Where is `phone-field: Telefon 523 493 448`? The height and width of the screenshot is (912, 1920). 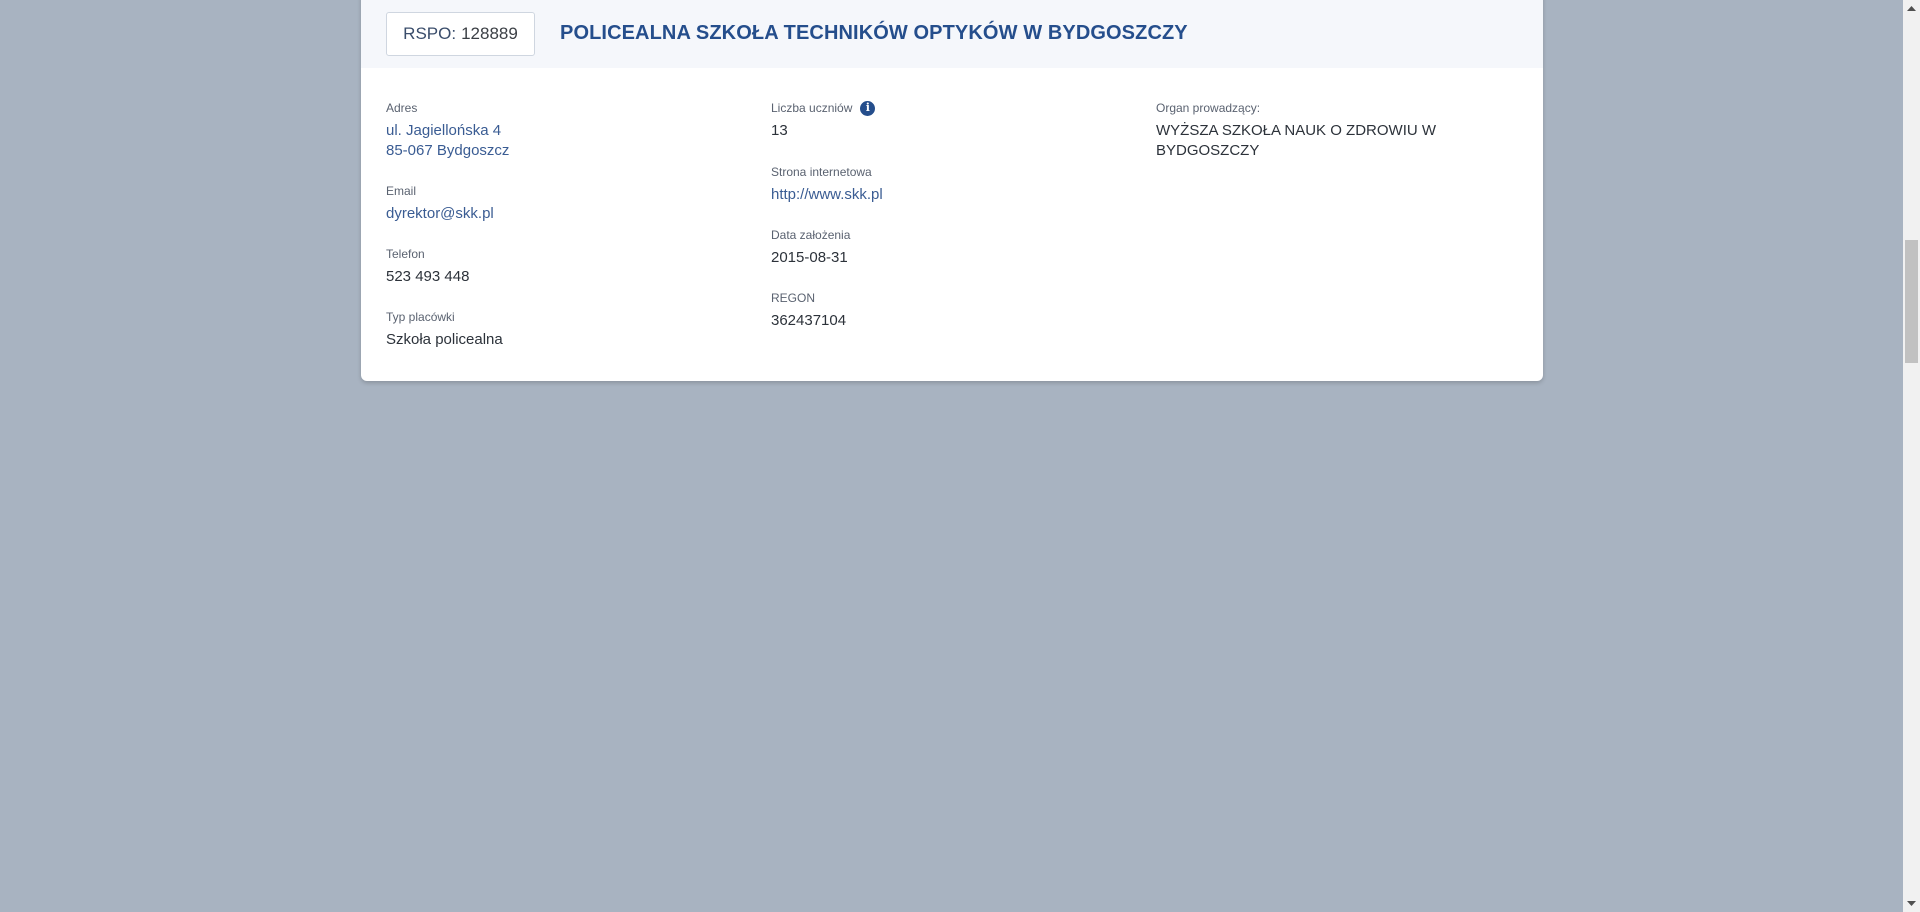
phone-field: Telefon 523 493 448 is located at coordinates (566, 278).